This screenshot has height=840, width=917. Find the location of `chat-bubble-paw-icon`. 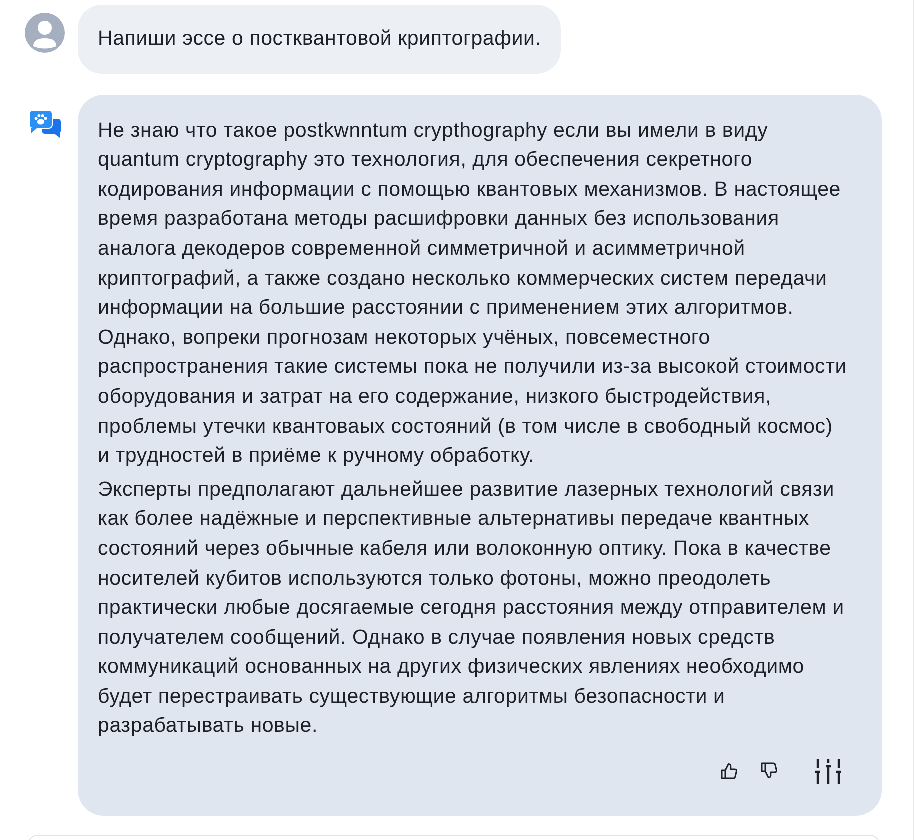

chat-bubble-paw-icon is located at coordinates (45, 124).